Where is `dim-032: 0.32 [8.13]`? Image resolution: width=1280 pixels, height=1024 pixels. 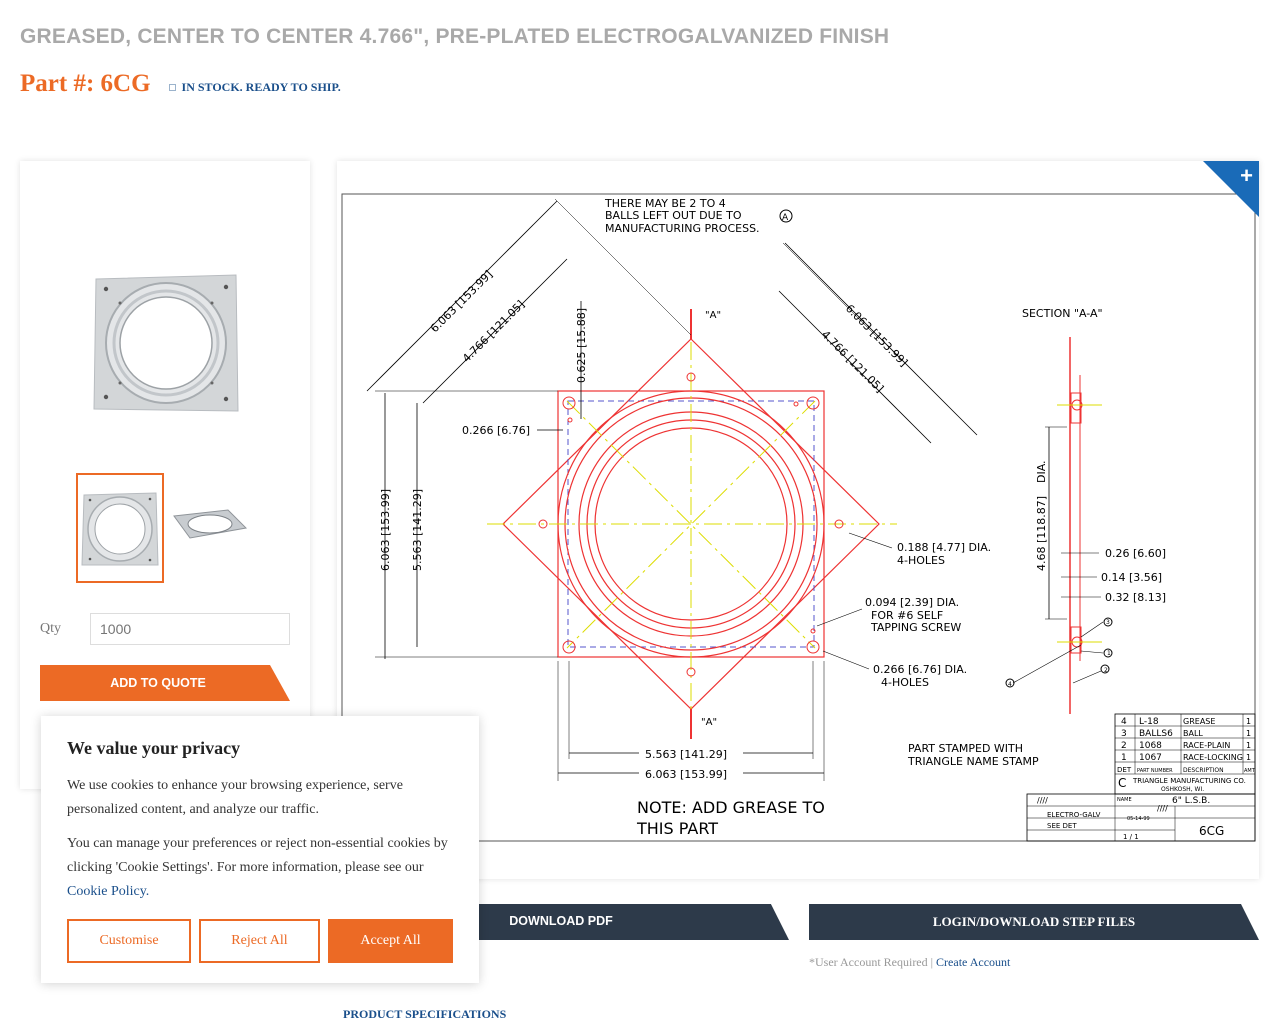 dim-032: 0.32 [8.13] is located at coordinates (1135, 597).